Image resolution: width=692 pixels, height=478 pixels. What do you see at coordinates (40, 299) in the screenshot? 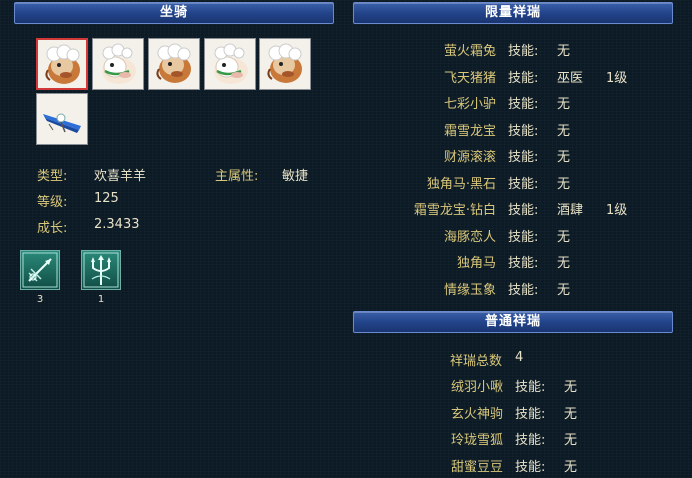
I see `spear-skill-count: 3` at bounding box center [40, 299].